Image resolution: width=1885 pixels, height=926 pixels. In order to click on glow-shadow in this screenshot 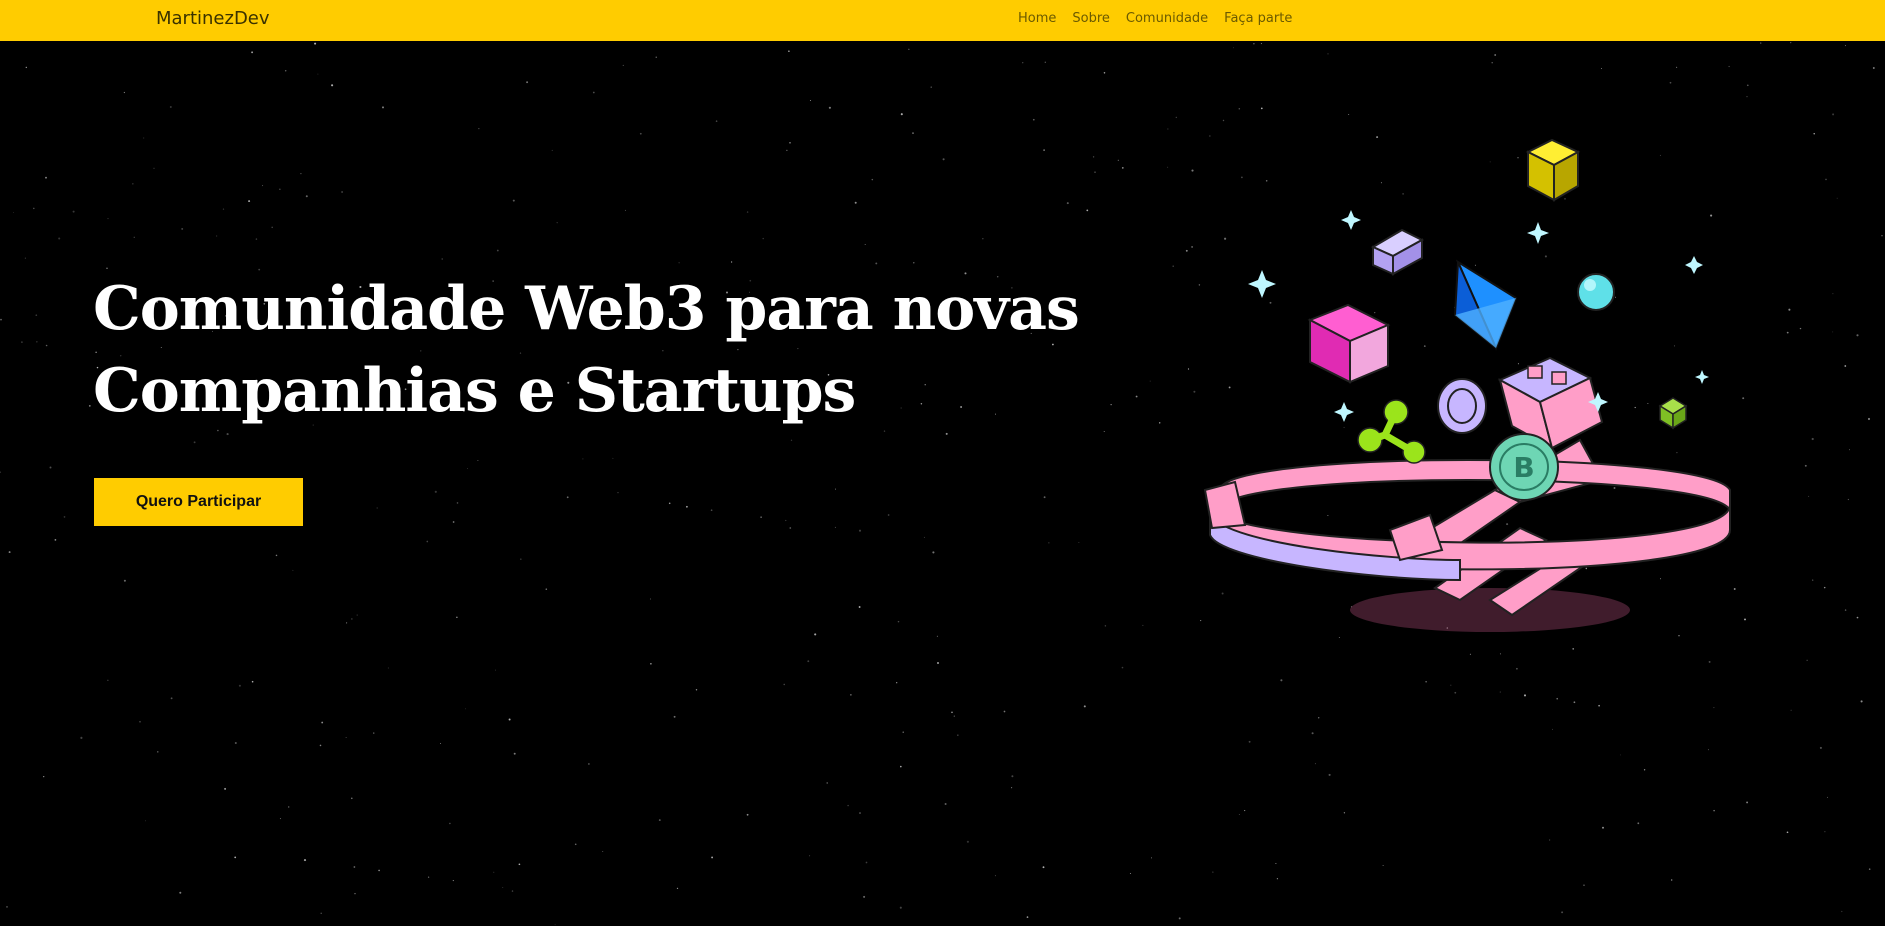, I will do `click(1490, 610)`.